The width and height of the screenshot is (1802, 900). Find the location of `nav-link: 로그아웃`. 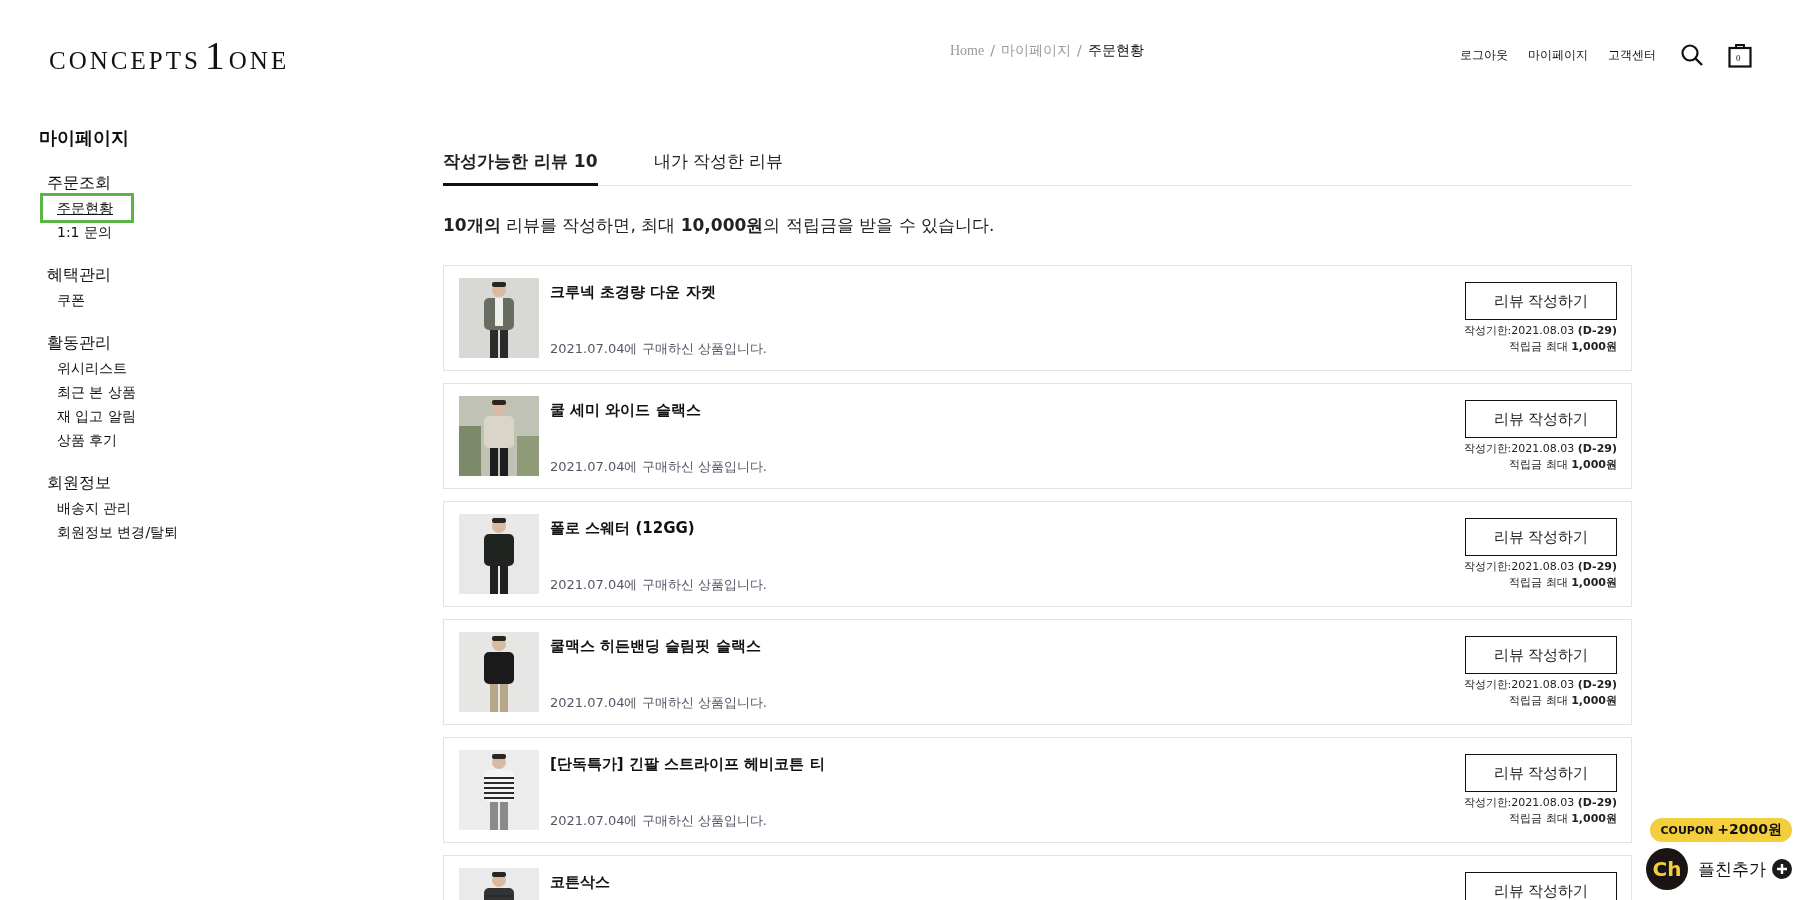

nav-link: 로그아웃 is located at coordinates (1484, 55).